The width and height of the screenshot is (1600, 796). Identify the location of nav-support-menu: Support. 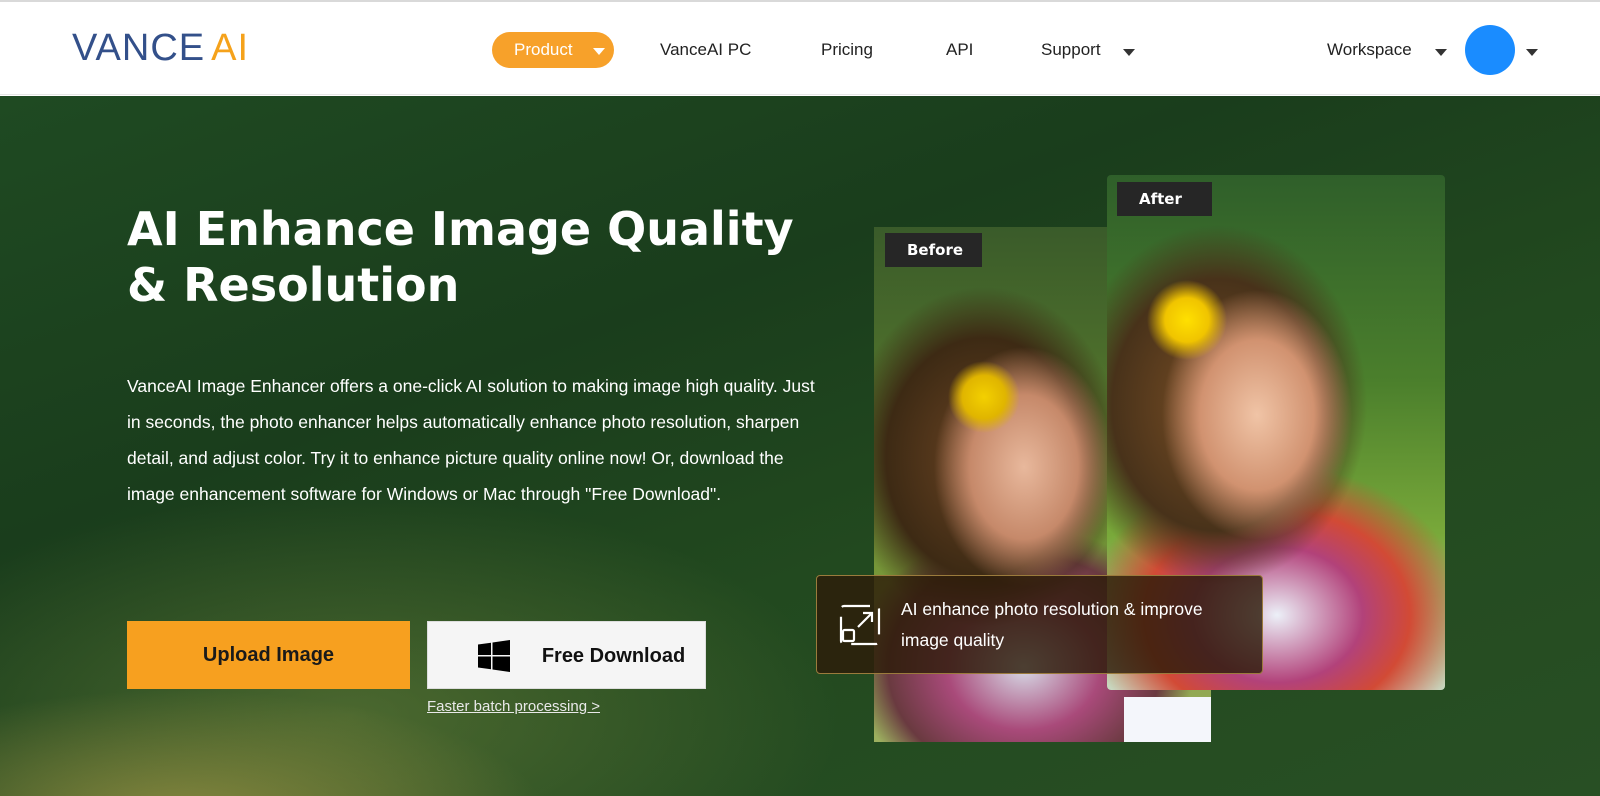
(1088, 50).